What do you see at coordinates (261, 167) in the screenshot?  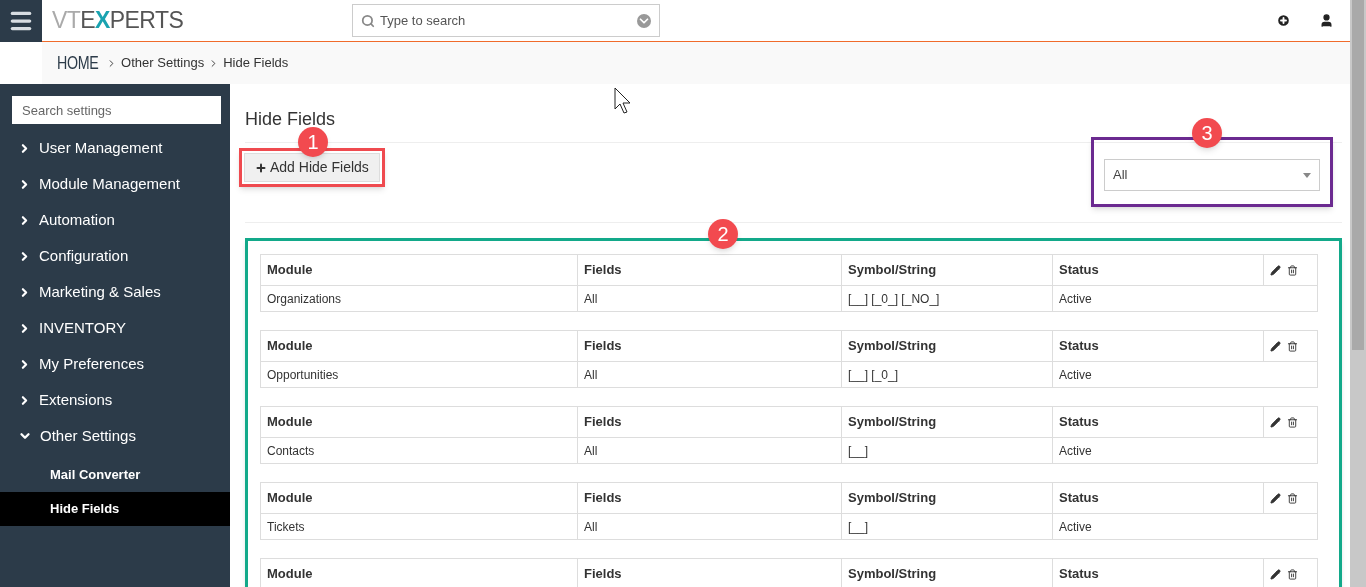 I see `plus-icon` at bounding box center [261, 167].